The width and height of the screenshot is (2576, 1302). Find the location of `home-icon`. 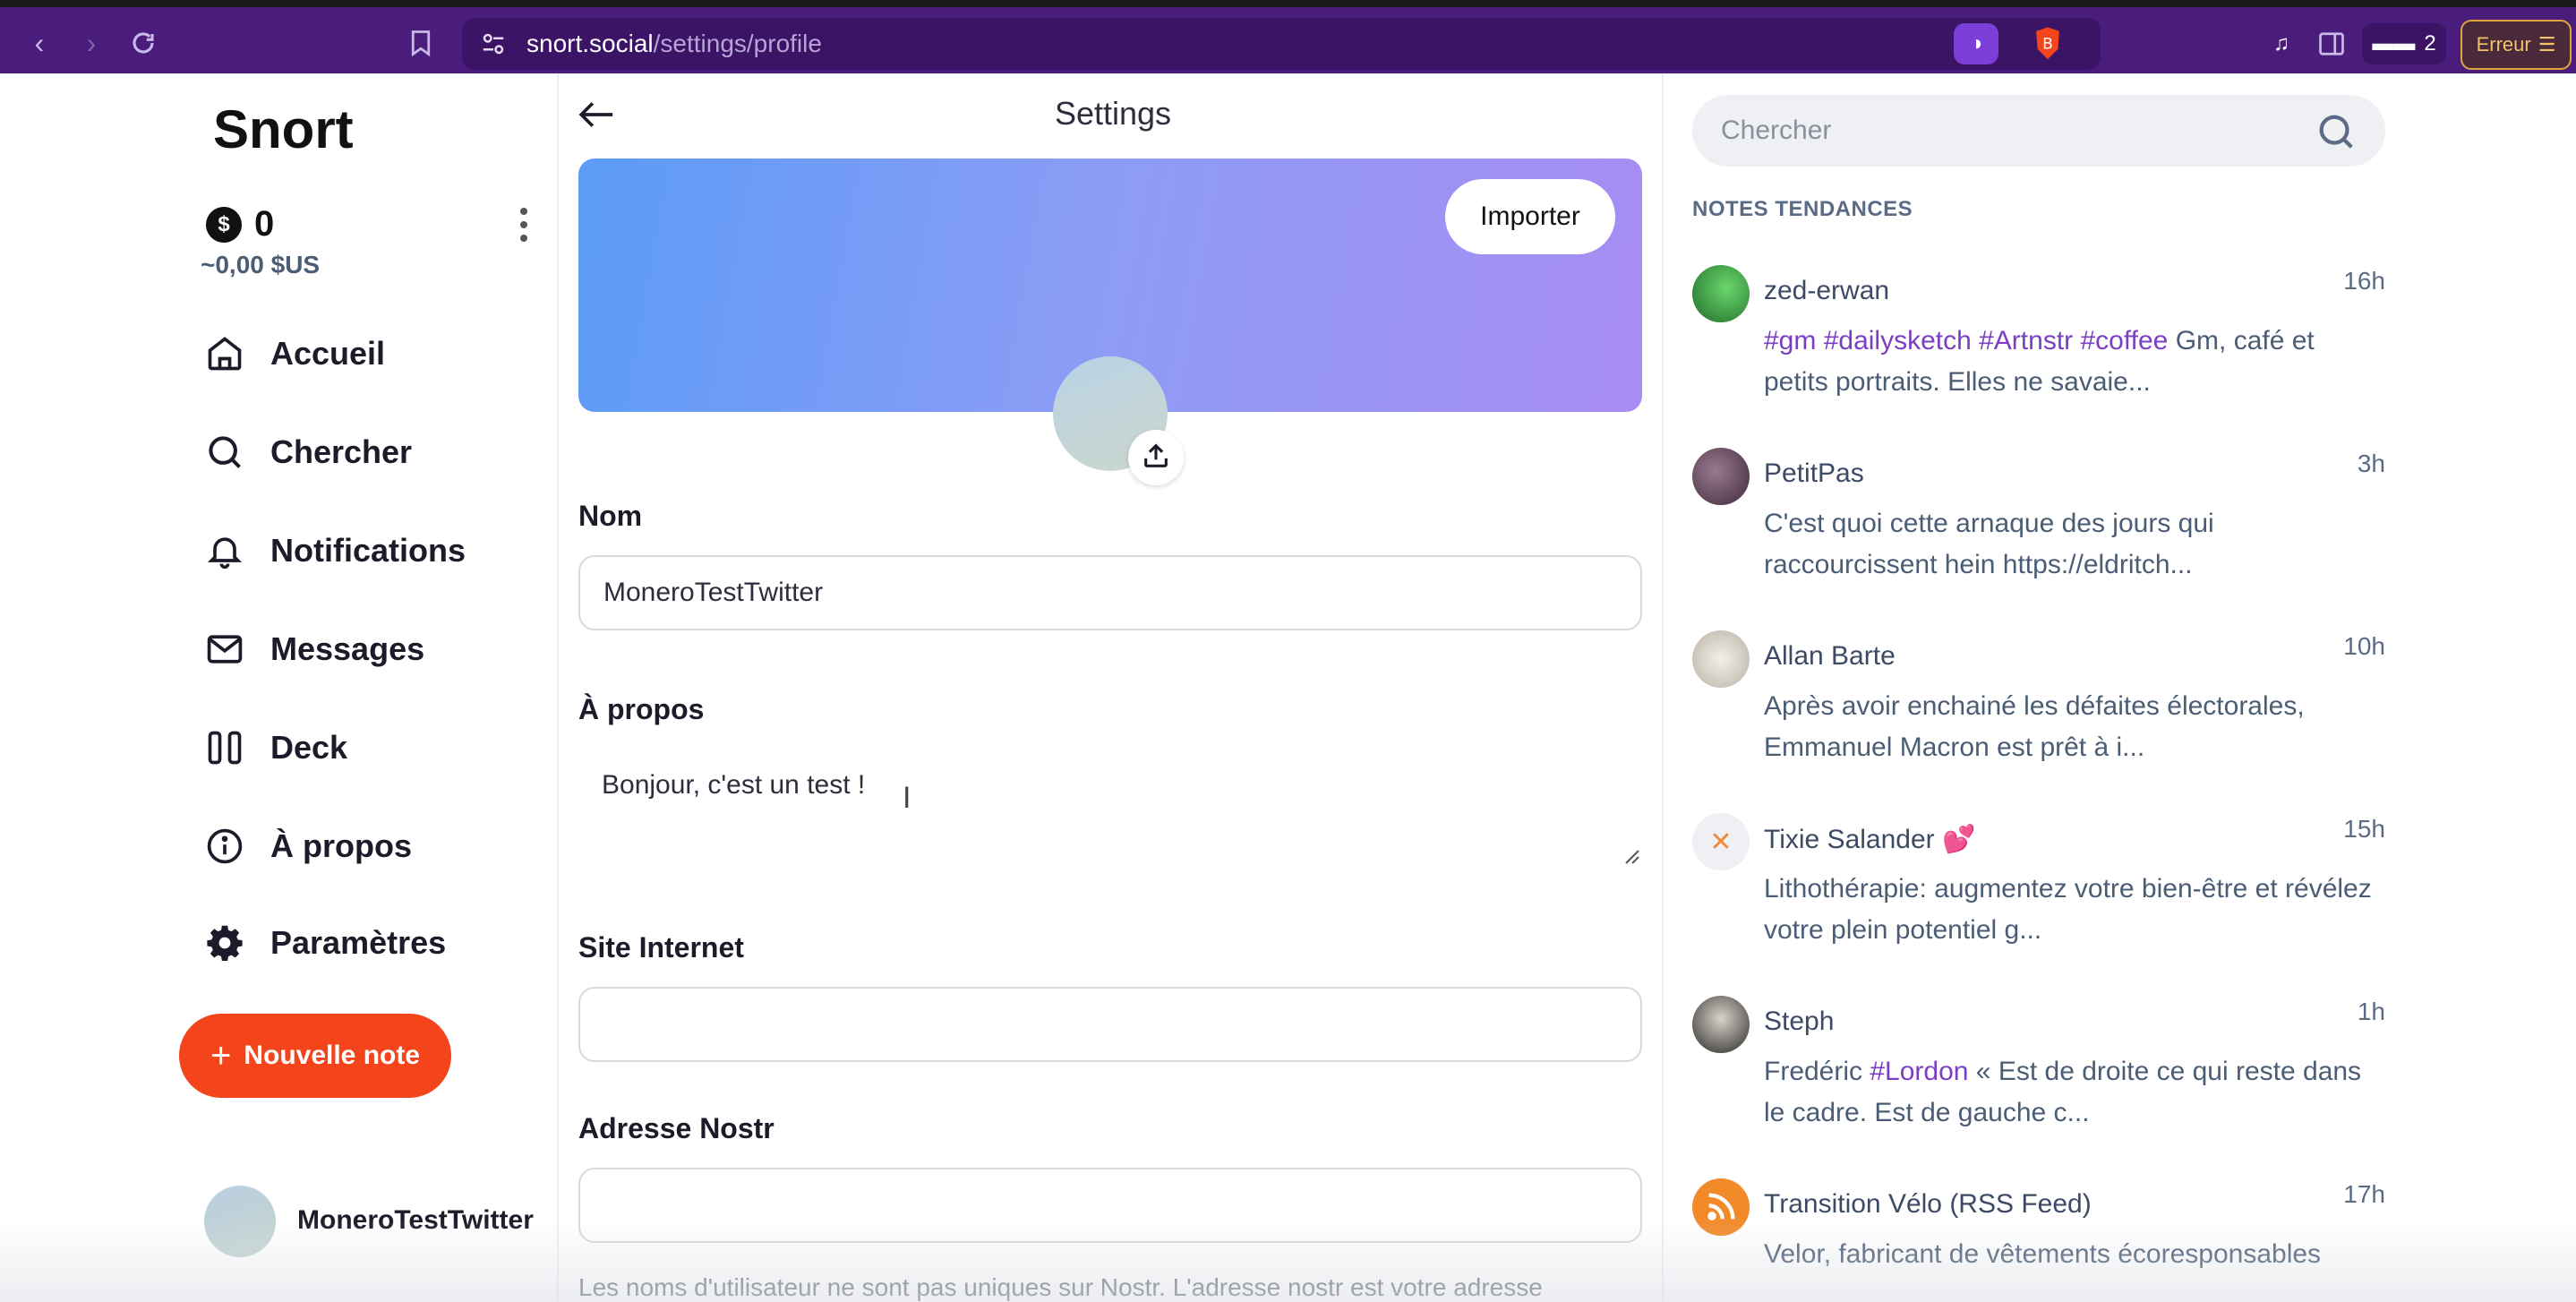

home-icon is located at coordinates (224, 353).